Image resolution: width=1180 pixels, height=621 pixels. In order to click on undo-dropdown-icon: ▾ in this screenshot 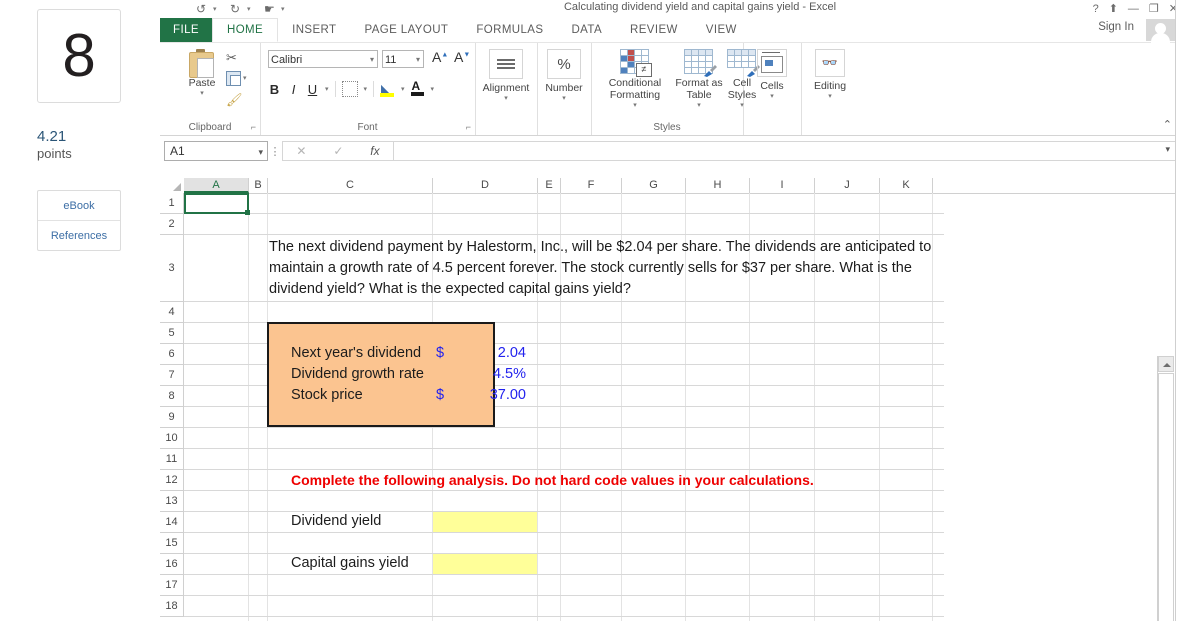, I will do `click(220, 9)`.